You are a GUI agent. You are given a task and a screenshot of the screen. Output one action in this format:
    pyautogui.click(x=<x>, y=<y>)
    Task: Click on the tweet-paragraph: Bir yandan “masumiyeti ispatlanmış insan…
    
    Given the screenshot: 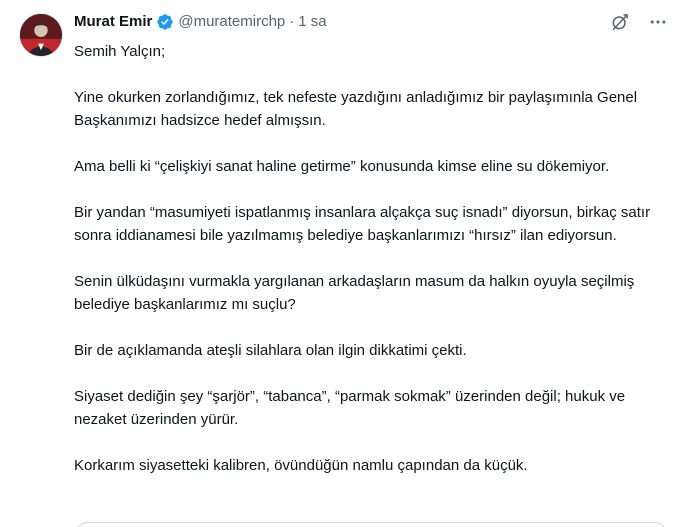 What is the action you would take?
    pyautogui.click(x=362, y=224)
    